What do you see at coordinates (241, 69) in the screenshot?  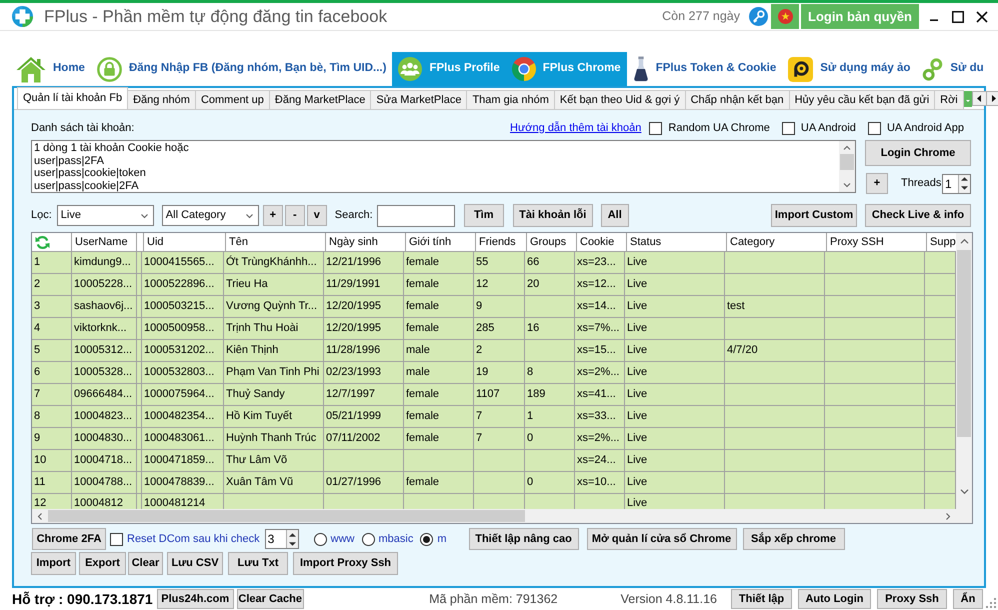 I see `toolbar-item: Đăng Nhập FB (Đăng nhóm, Bạn bè, Tìm UID...)` at bounding box center [241, 69].